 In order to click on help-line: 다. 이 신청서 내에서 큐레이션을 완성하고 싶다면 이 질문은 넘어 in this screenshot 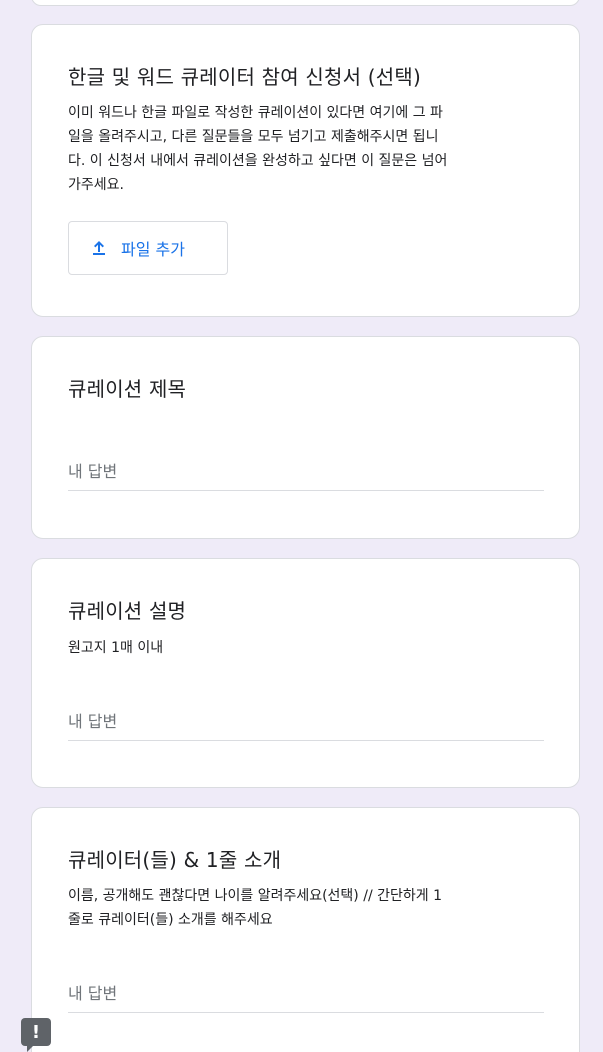, I will do `click(258, 161)`.